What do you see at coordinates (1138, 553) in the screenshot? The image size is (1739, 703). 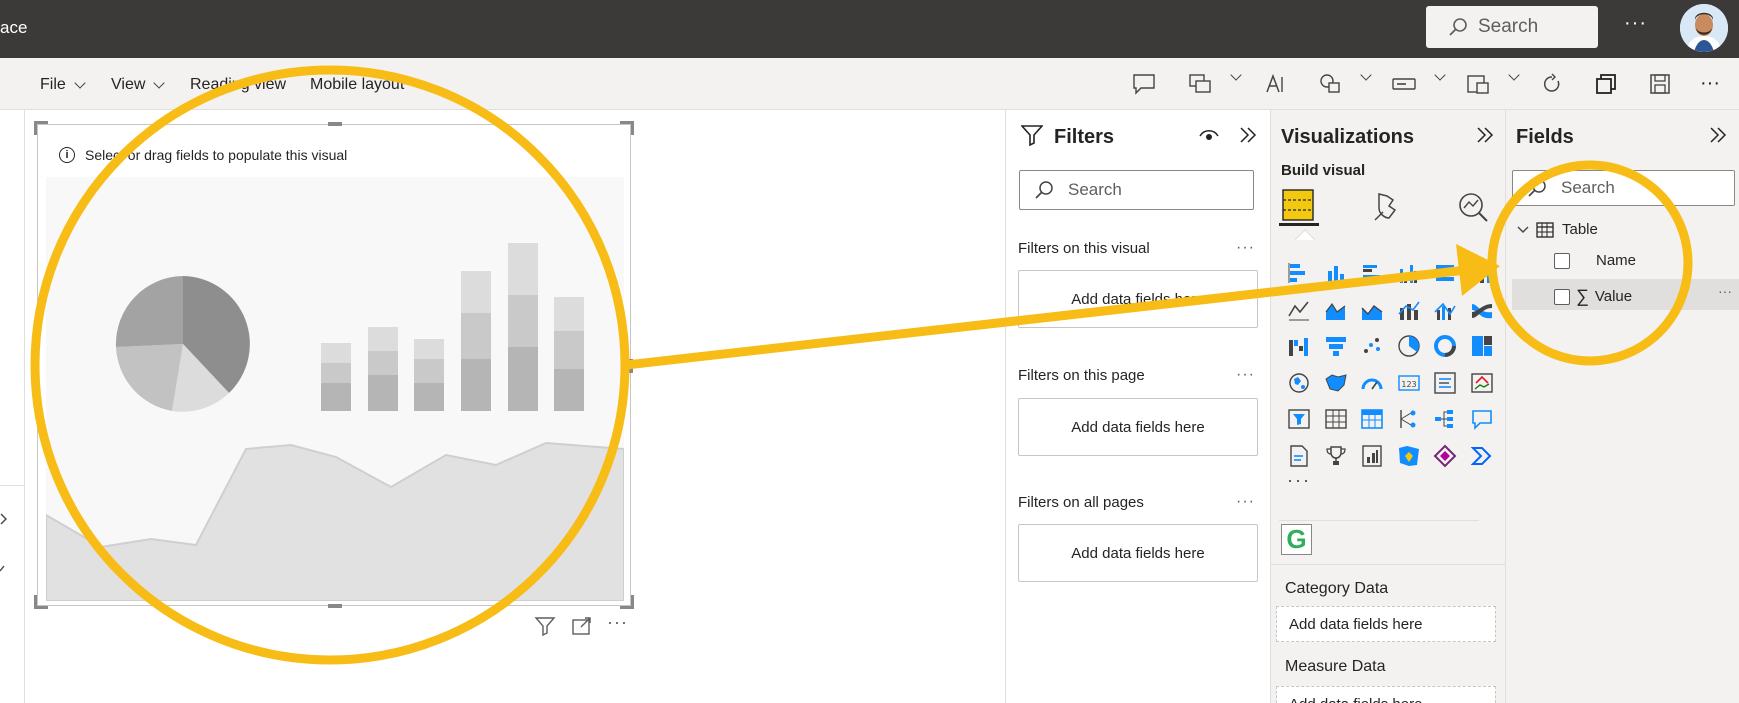 I see `filters-all-pages-drop-zone: Add data fields here` at bounding box center [1138, 553].